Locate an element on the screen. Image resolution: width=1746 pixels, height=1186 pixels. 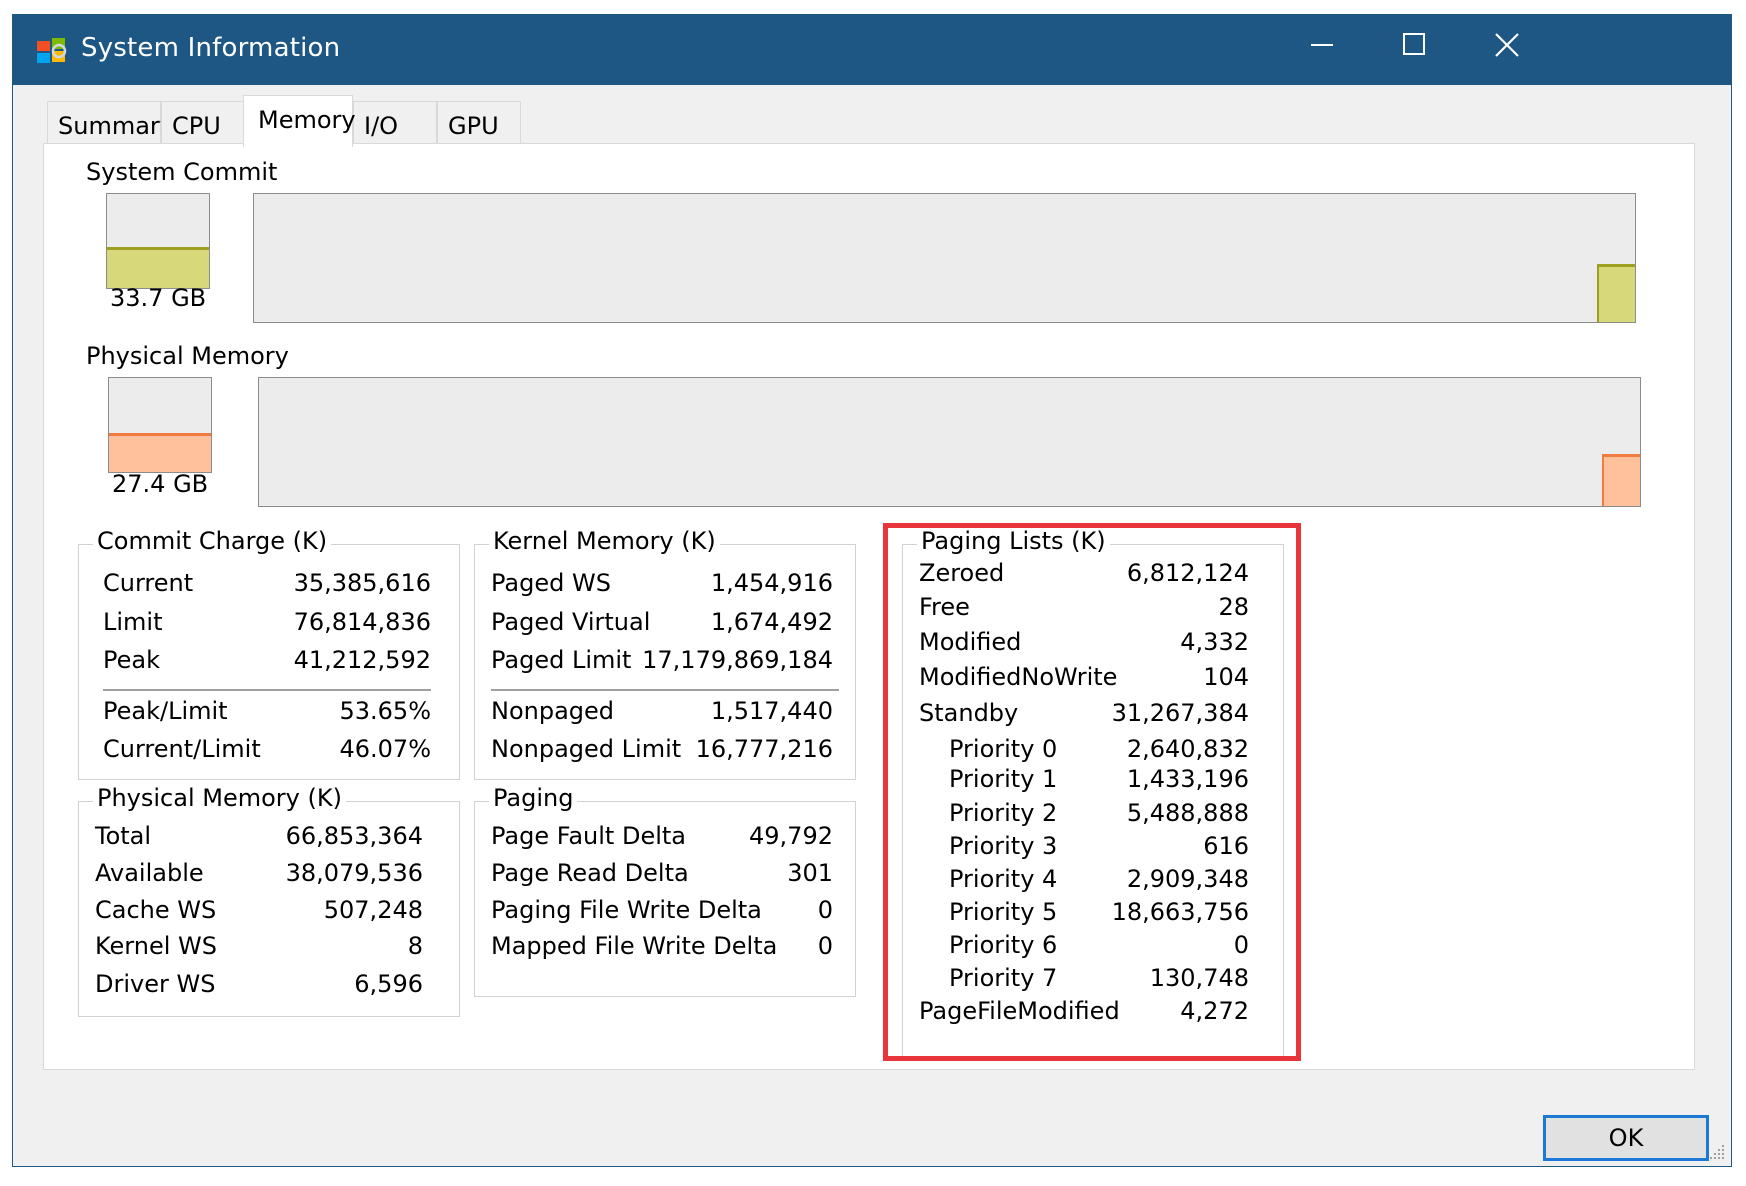
row-label: Mapped File Write Delta is located at coordinates (634, 946).